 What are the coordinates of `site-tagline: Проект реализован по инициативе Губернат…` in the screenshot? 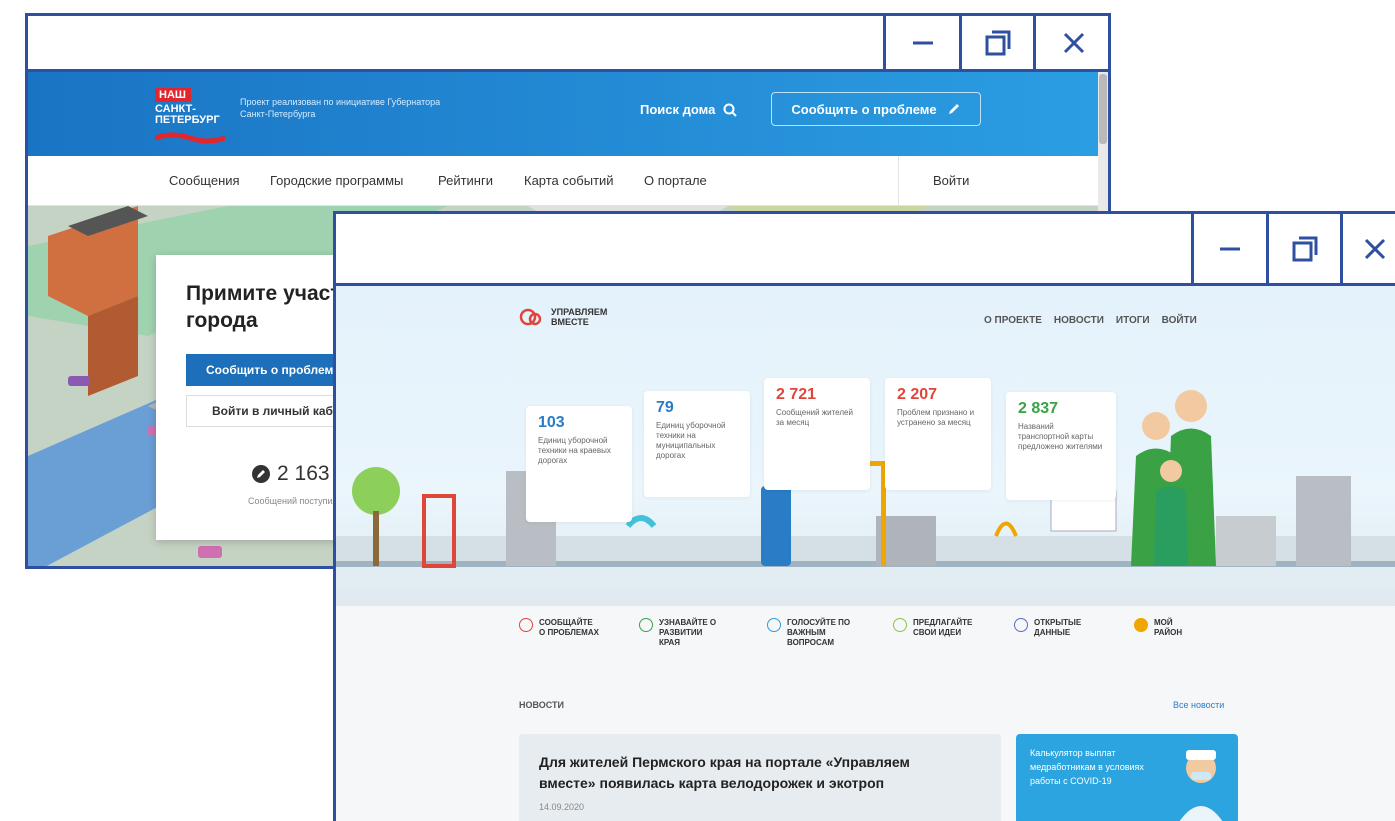 It's located at (340, 108).